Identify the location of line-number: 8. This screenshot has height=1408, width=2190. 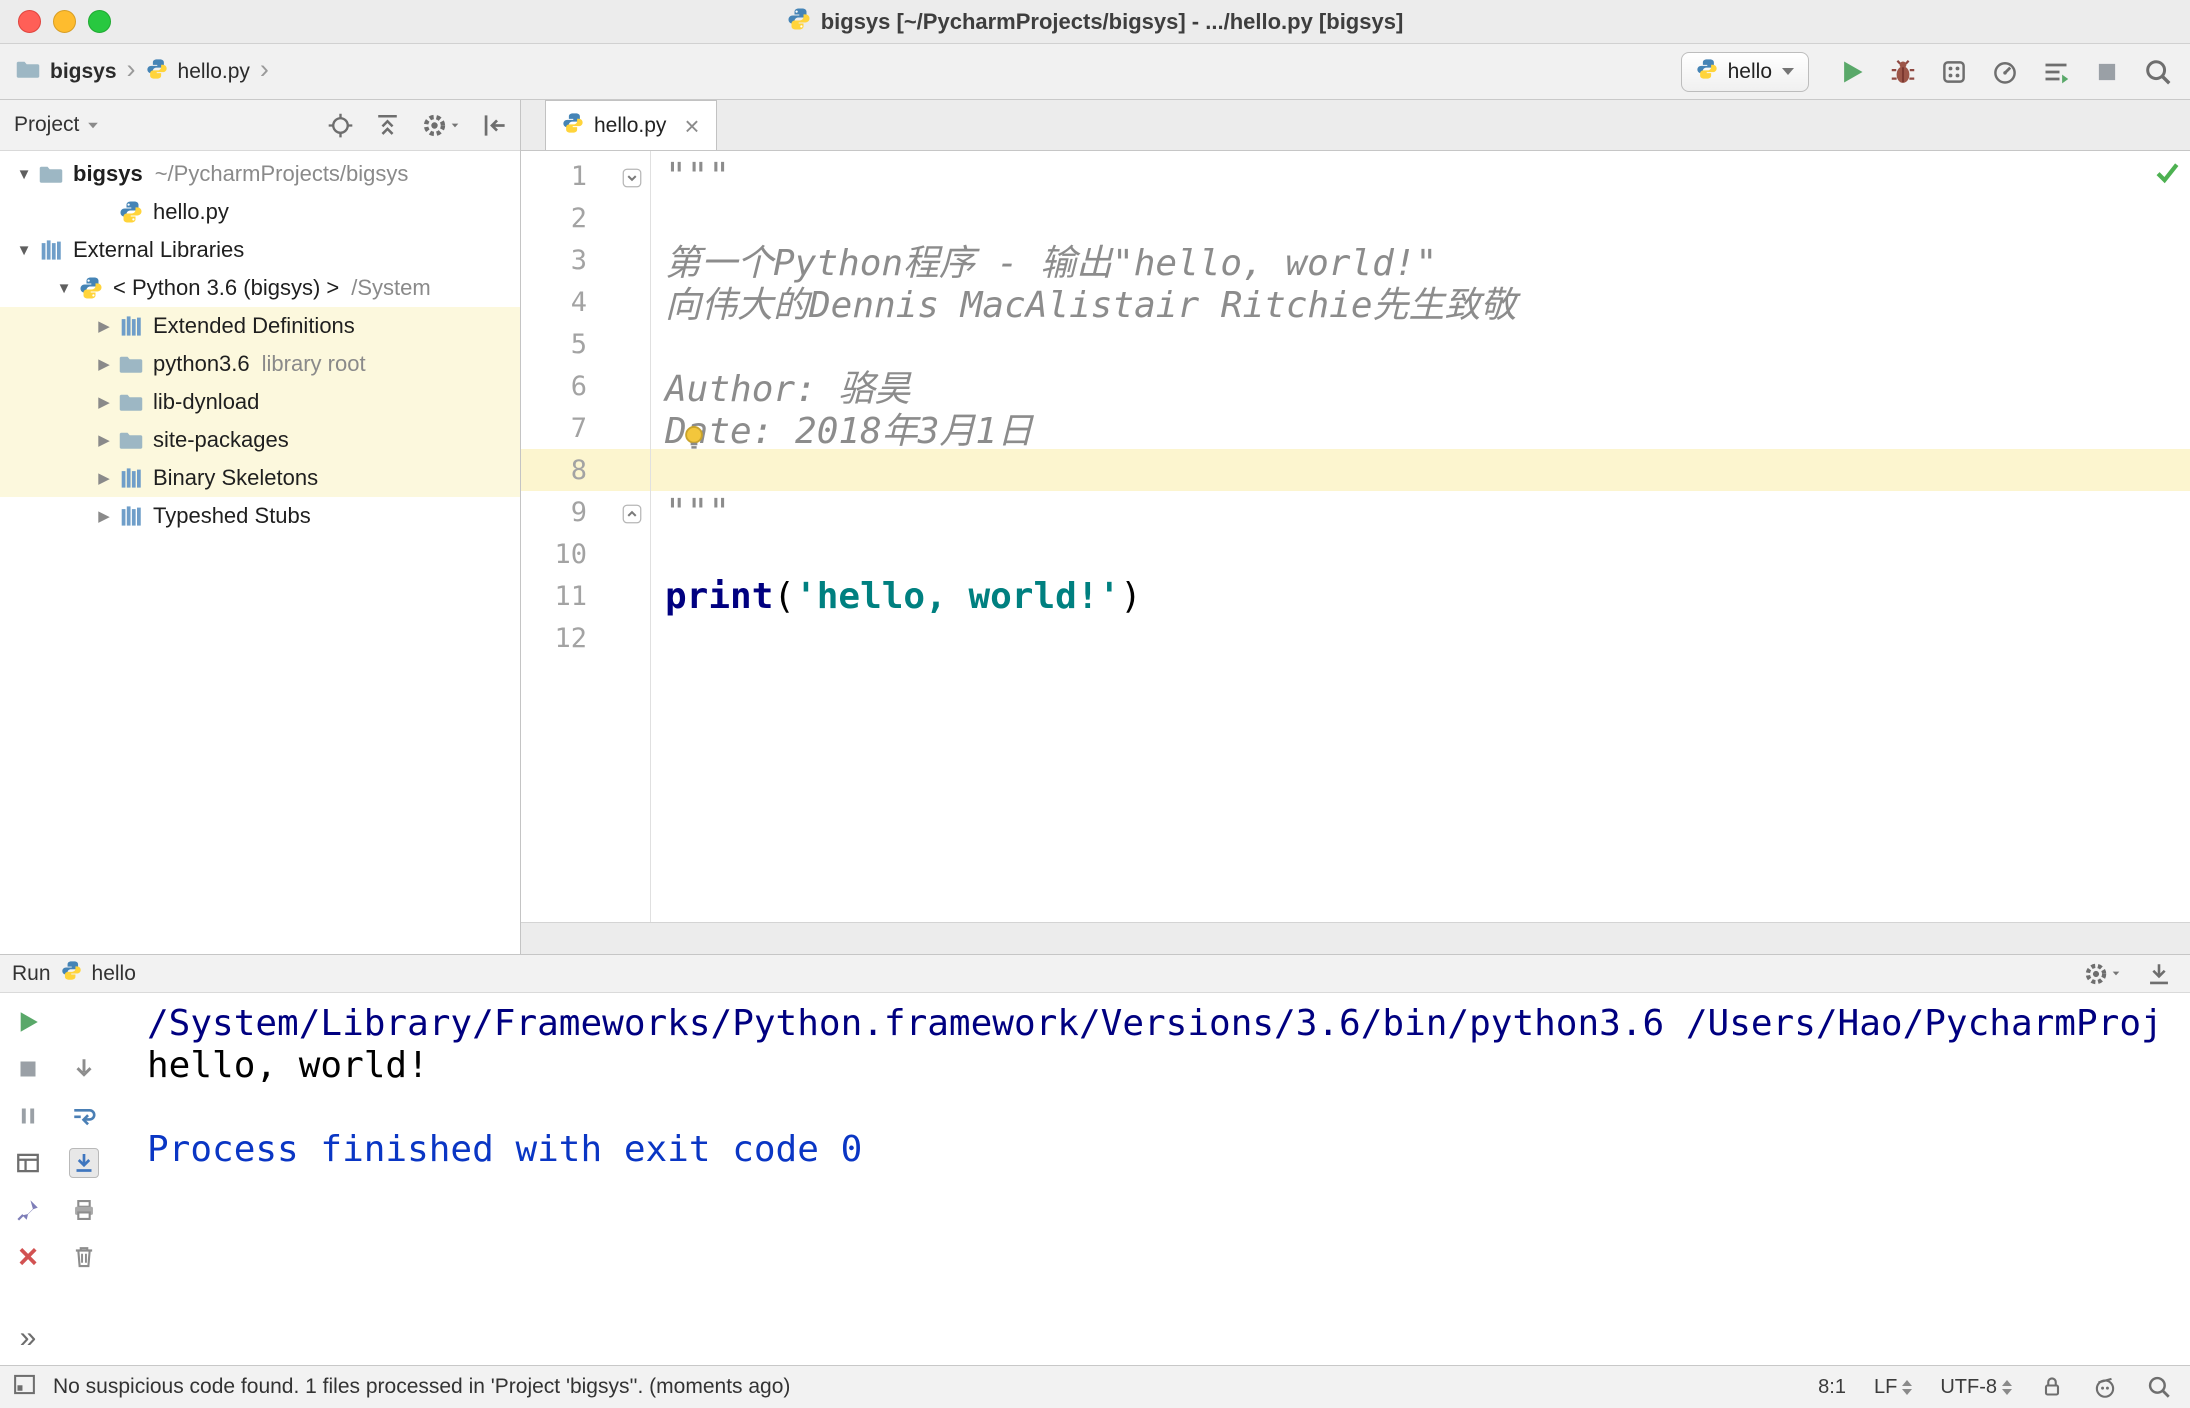
(556, 470).